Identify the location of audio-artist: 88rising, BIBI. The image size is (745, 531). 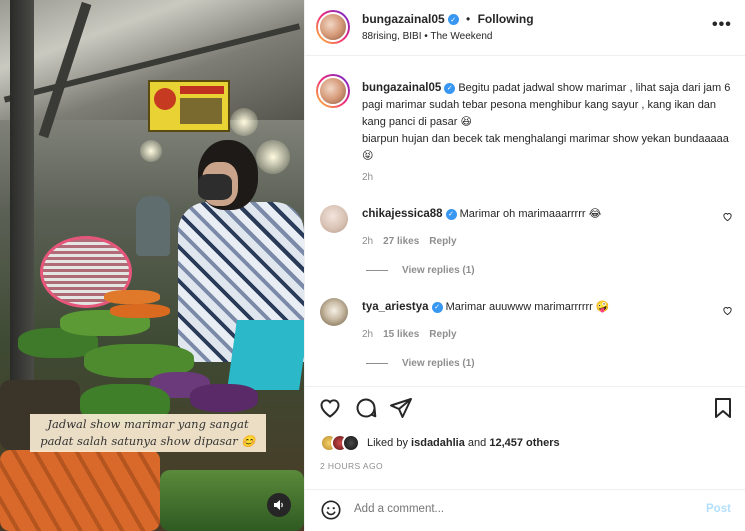
(392, 36).